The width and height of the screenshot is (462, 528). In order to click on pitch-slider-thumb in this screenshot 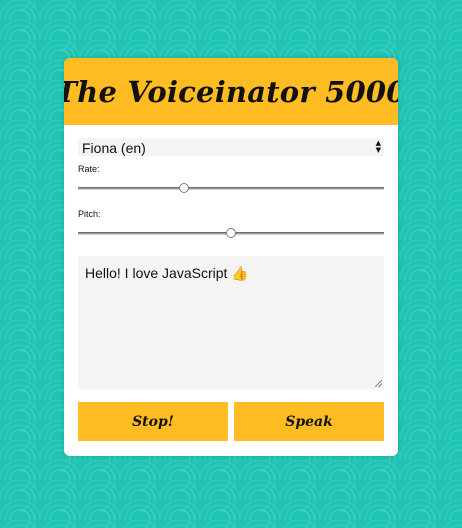, I will do `click(231, 233)`.